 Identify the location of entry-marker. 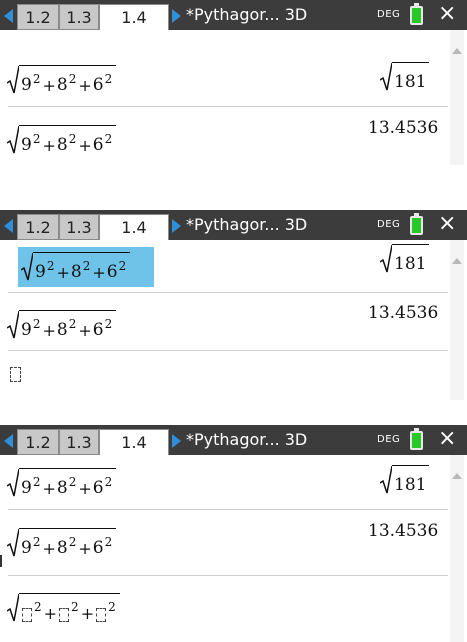
(1, 561).